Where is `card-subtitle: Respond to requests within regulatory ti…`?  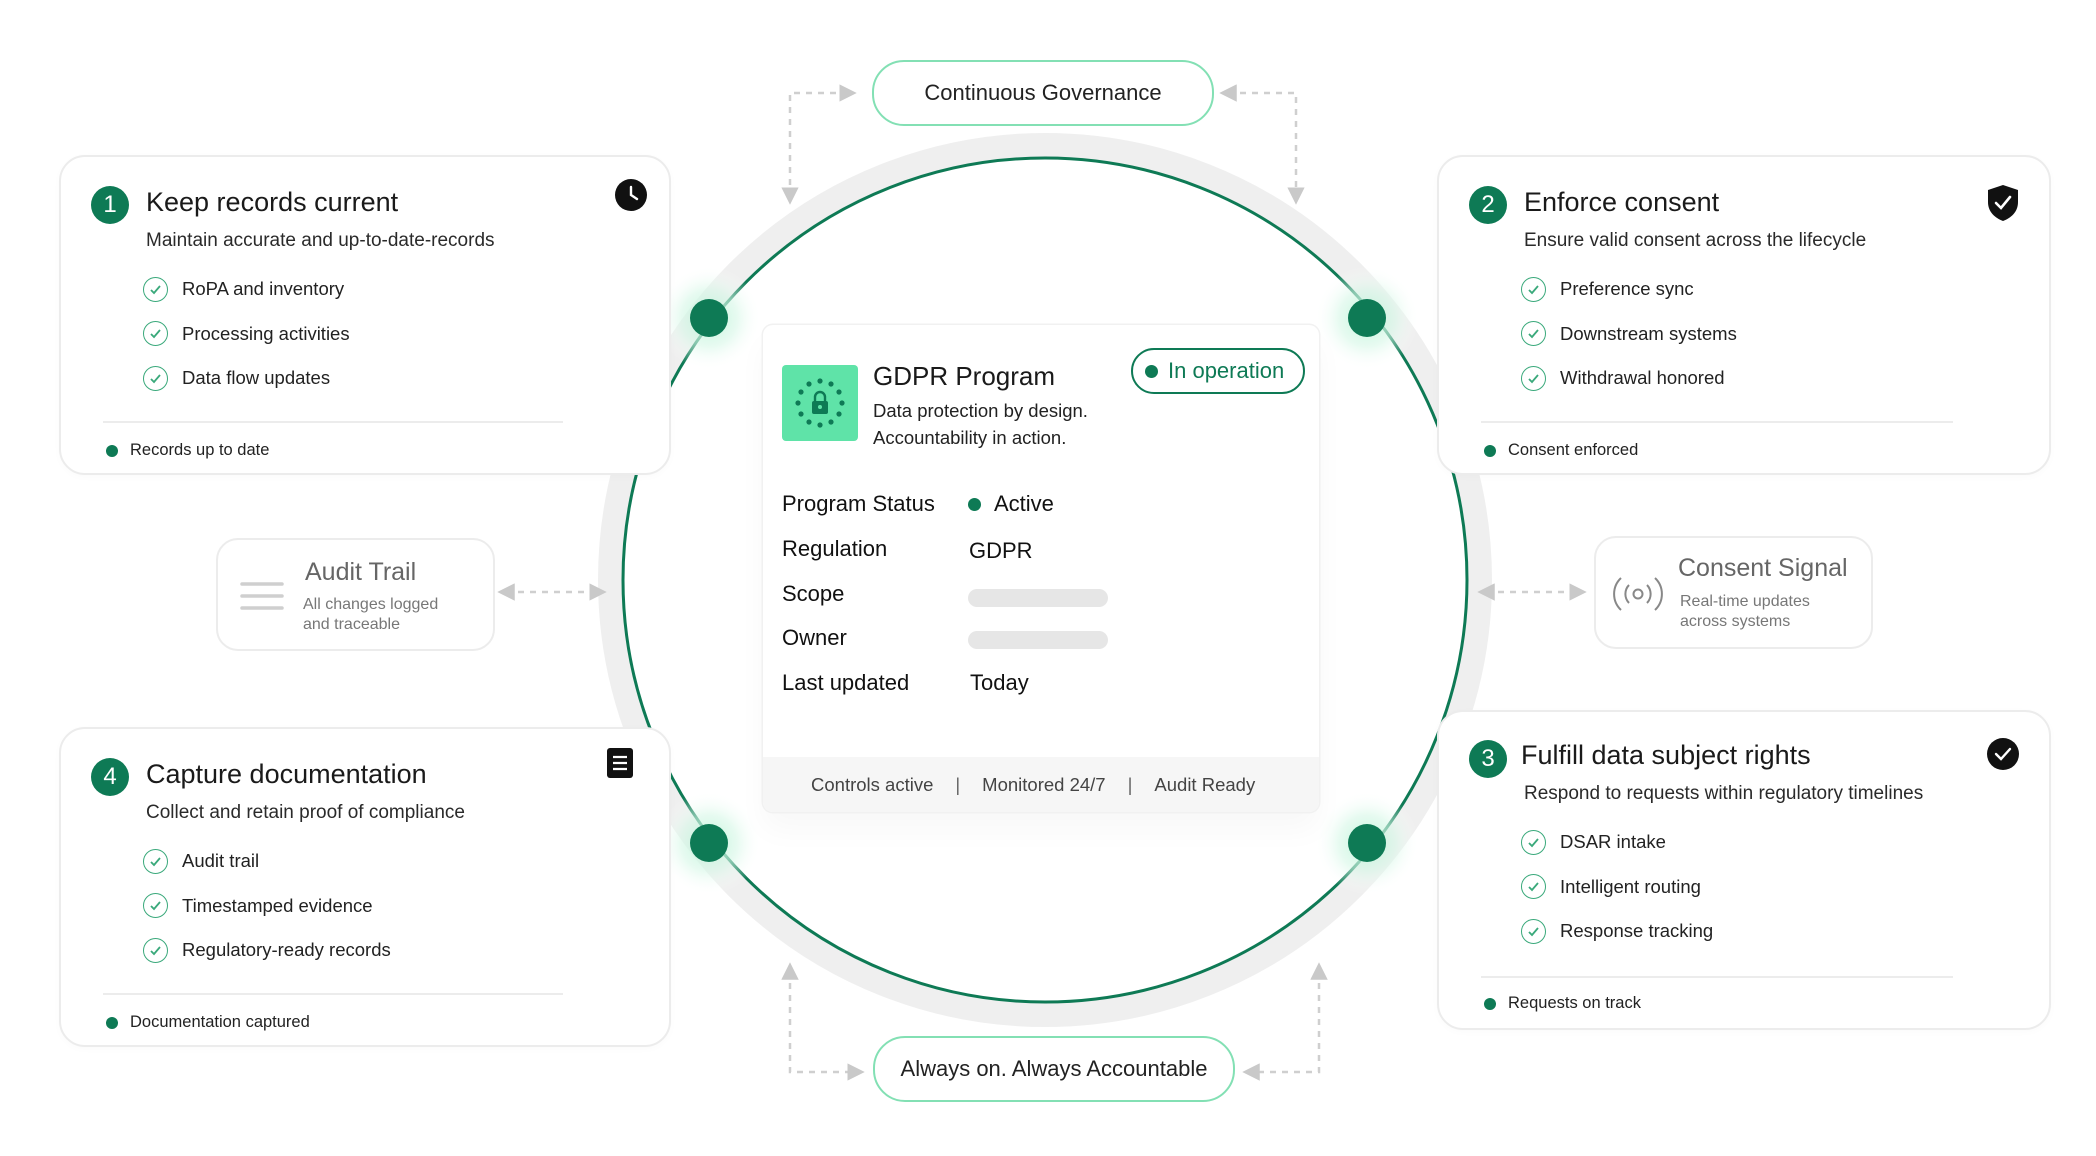 card-subtitle: Respond to requests within regulatory ti… is located at coordinates (1724, 793).